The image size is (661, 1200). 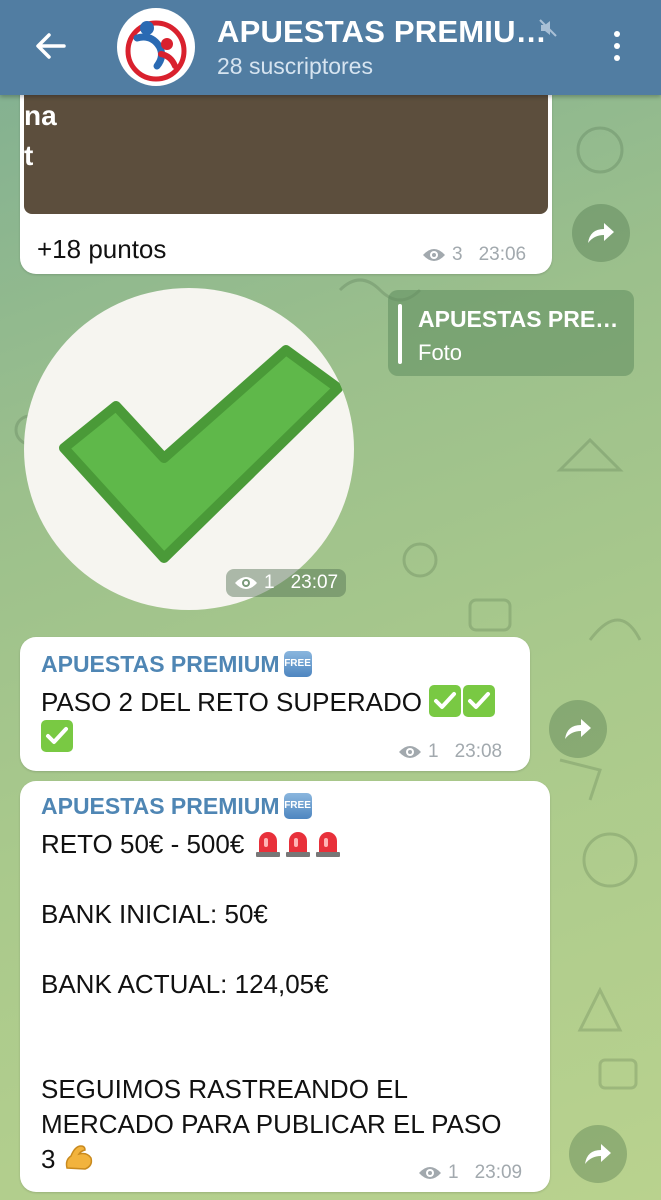 What do you see at coordinates (470, 1173) in the screenshot?
I see `message-meta: 1 23:09` at bounding box center [470, 1173].